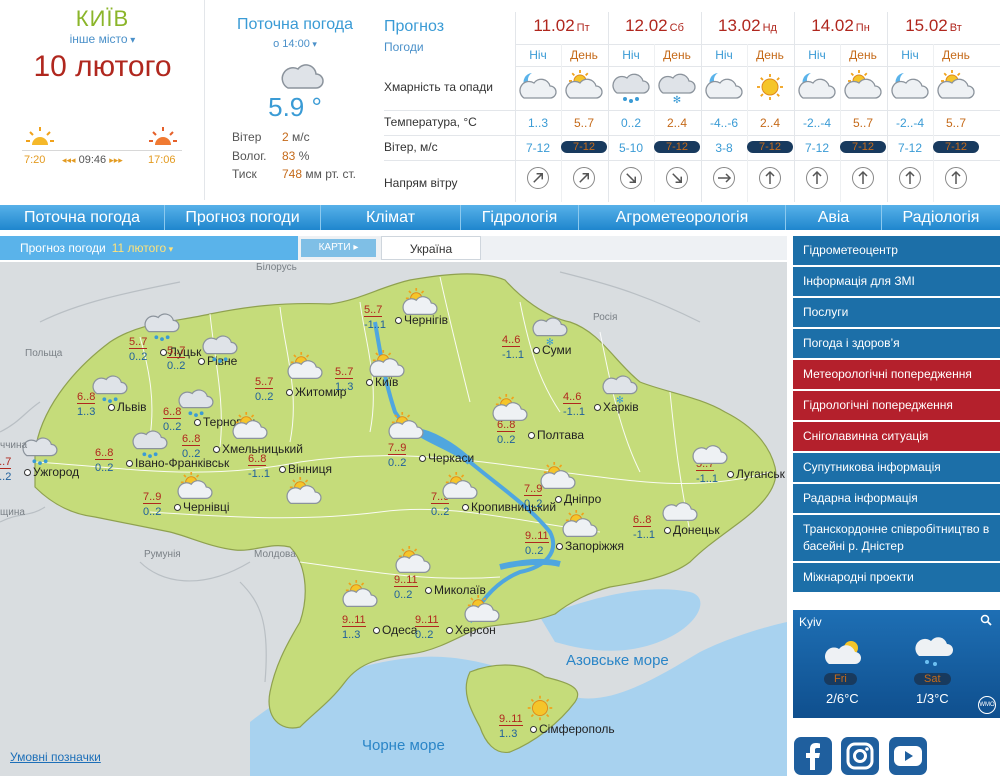  I want to click on map-tabbar: Прогноз погоди 11 лютого КАРТИ ▸ Україна, so click(393, 248).